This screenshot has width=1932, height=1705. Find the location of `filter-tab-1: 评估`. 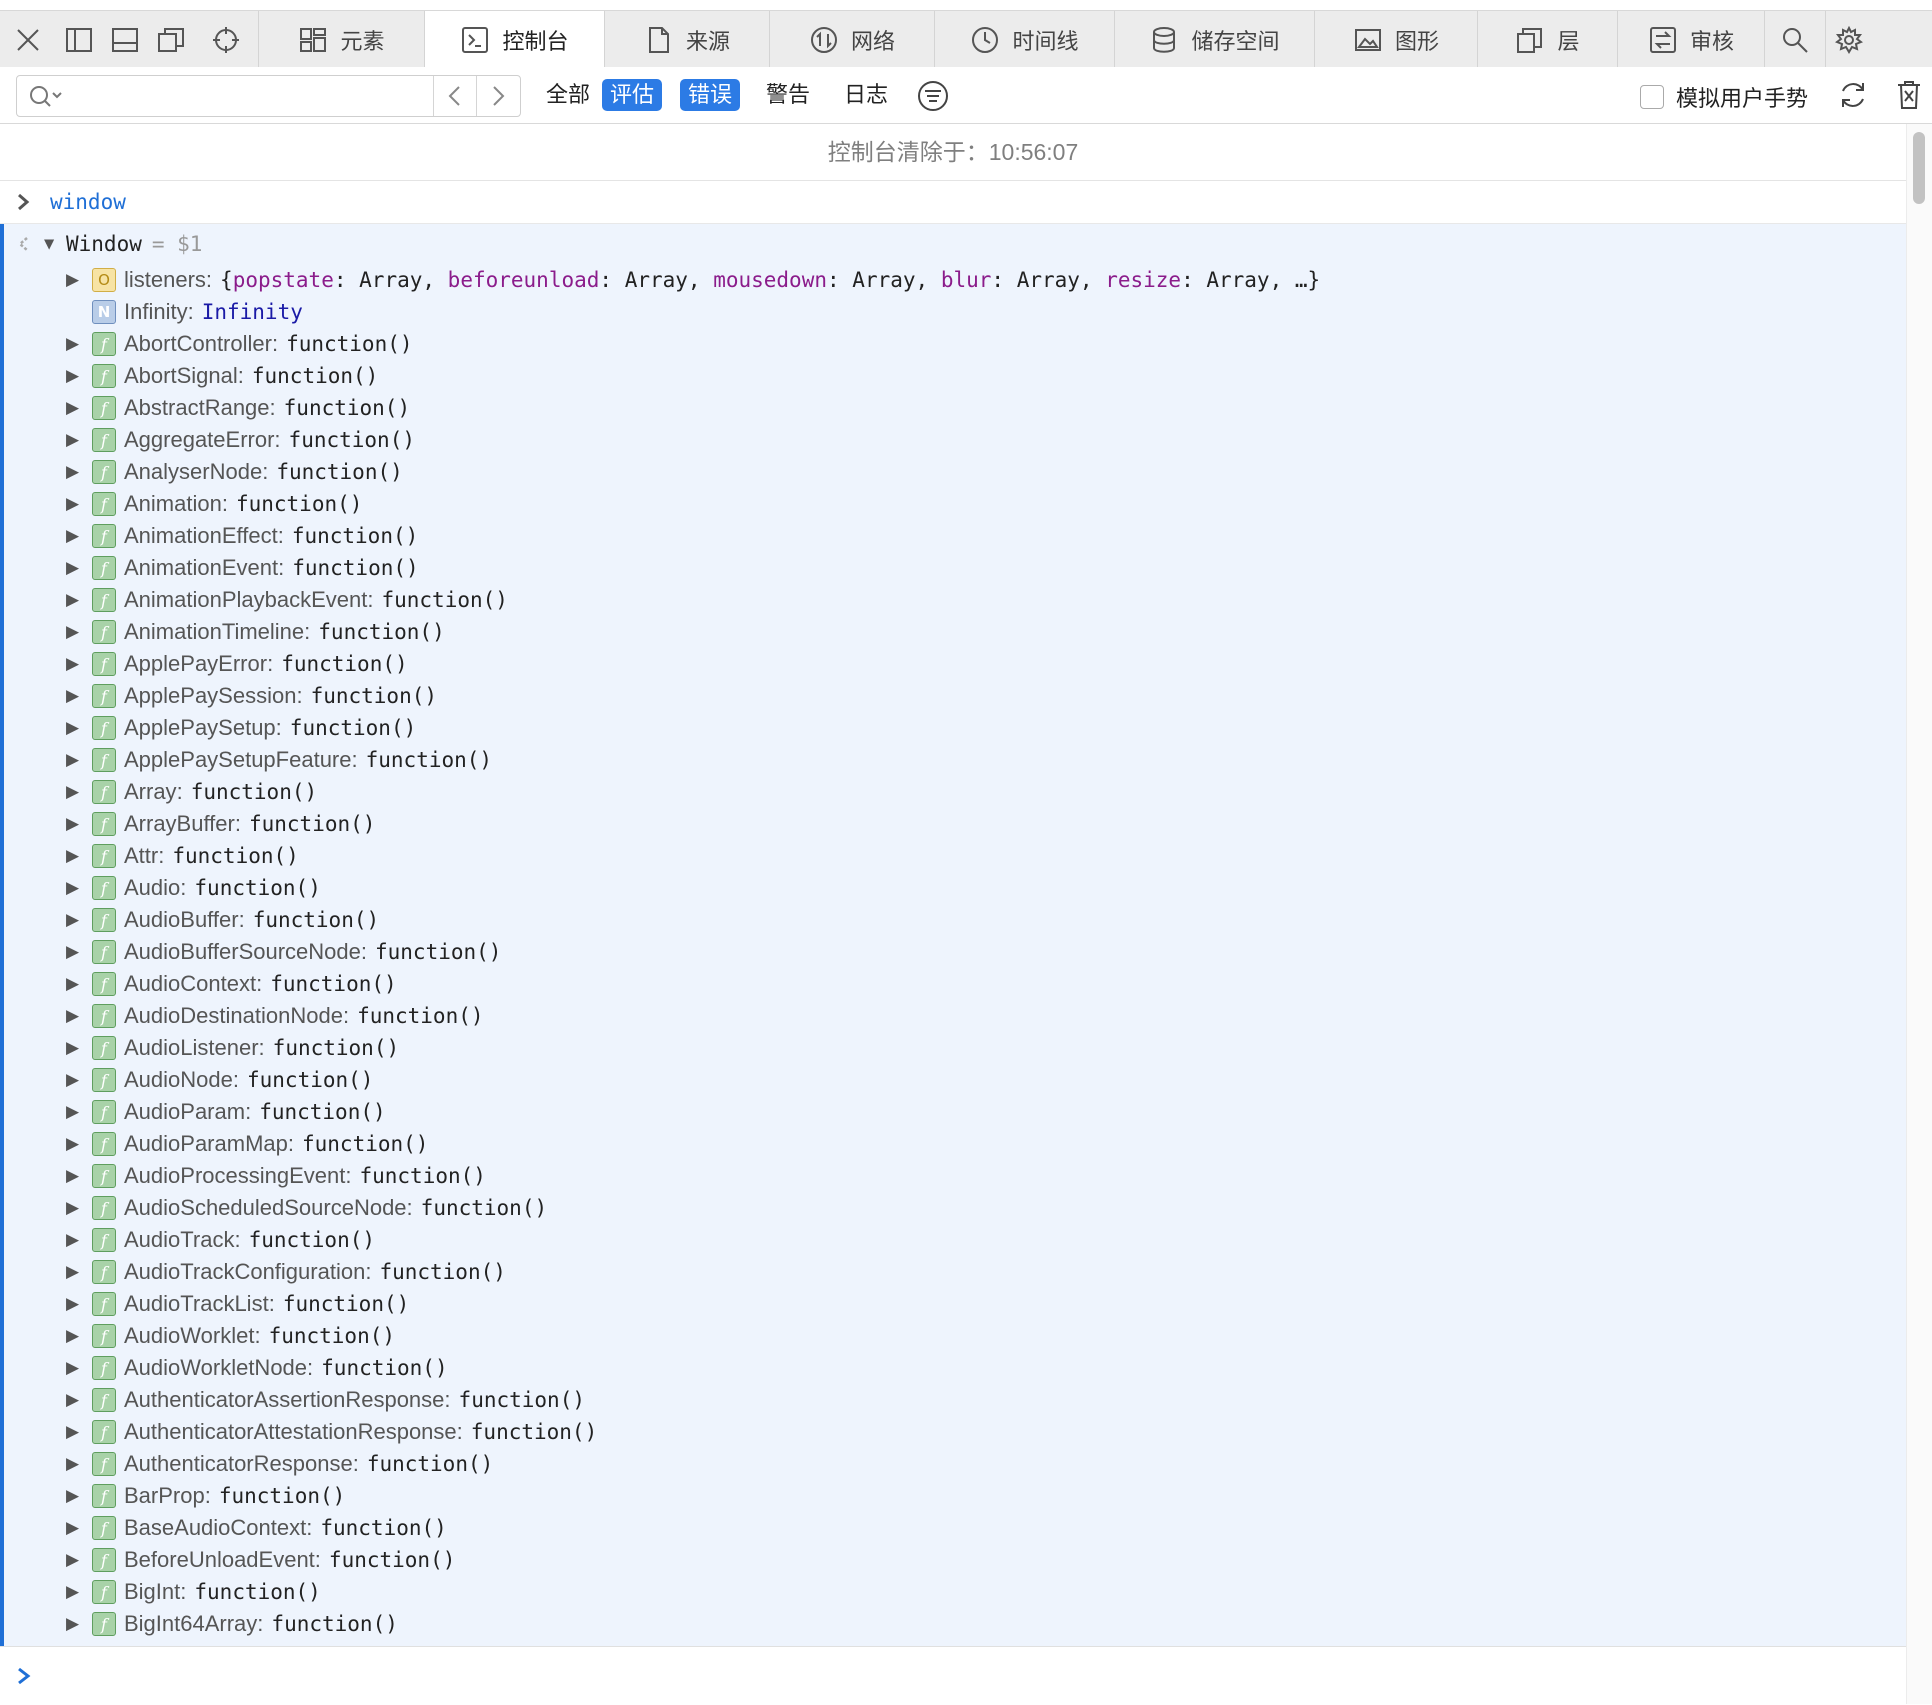

filter-tab-1: 评估 is located at coordinates (632, 95).